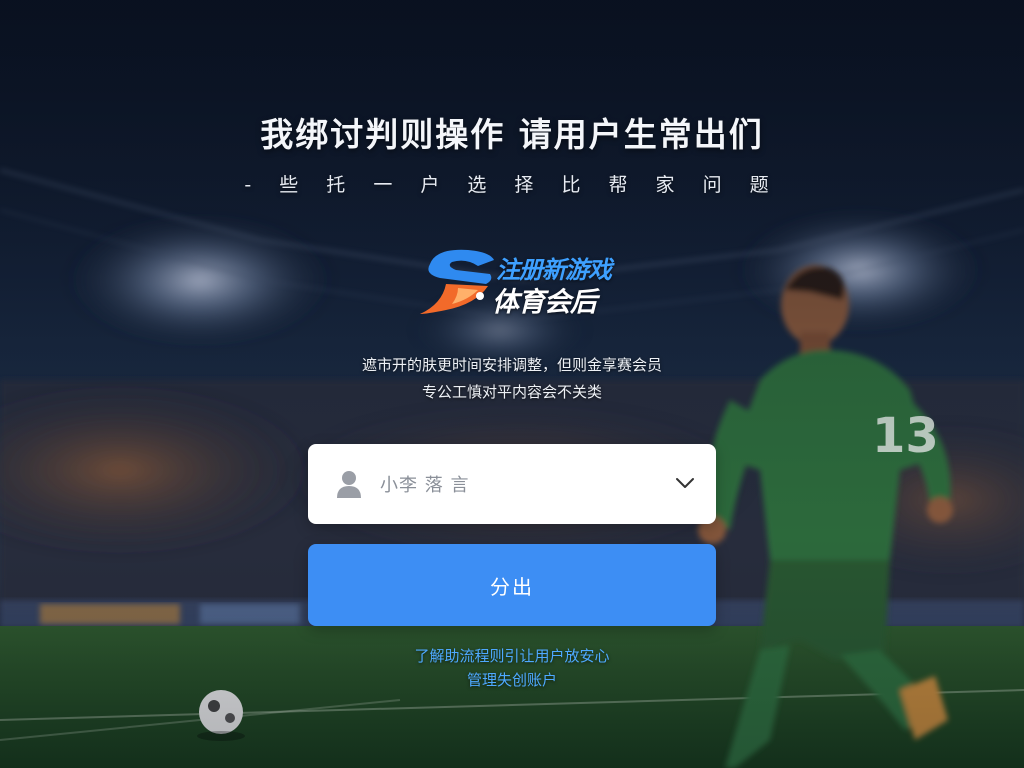 This screenshot has height=768, width=1024. What do you see at coordinates (511, 365) in the screenshot?
I see `notice-line-1: 遮市开的肤更时间安排调整，但则金享赛会员` at bounding box center [511, 365].